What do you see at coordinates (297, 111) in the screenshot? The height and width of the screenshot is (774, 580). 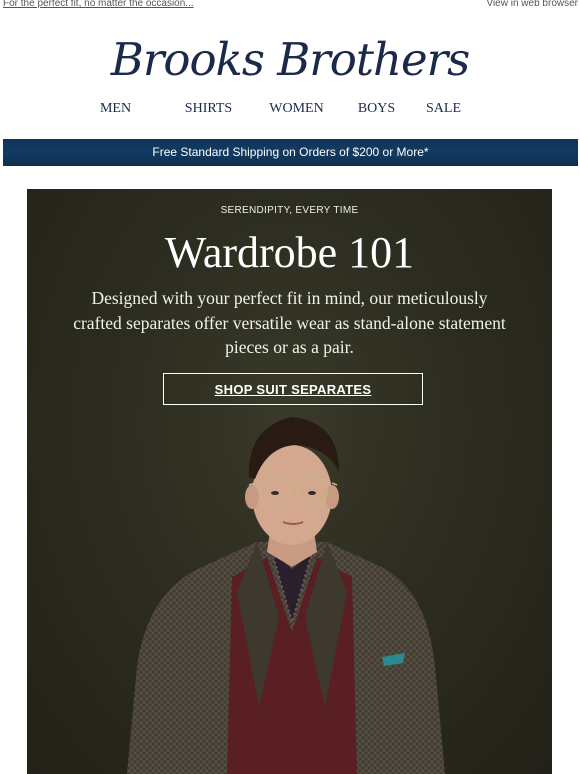 I see `nav-item-women: WOMEN` at bounding box center [297, 111].